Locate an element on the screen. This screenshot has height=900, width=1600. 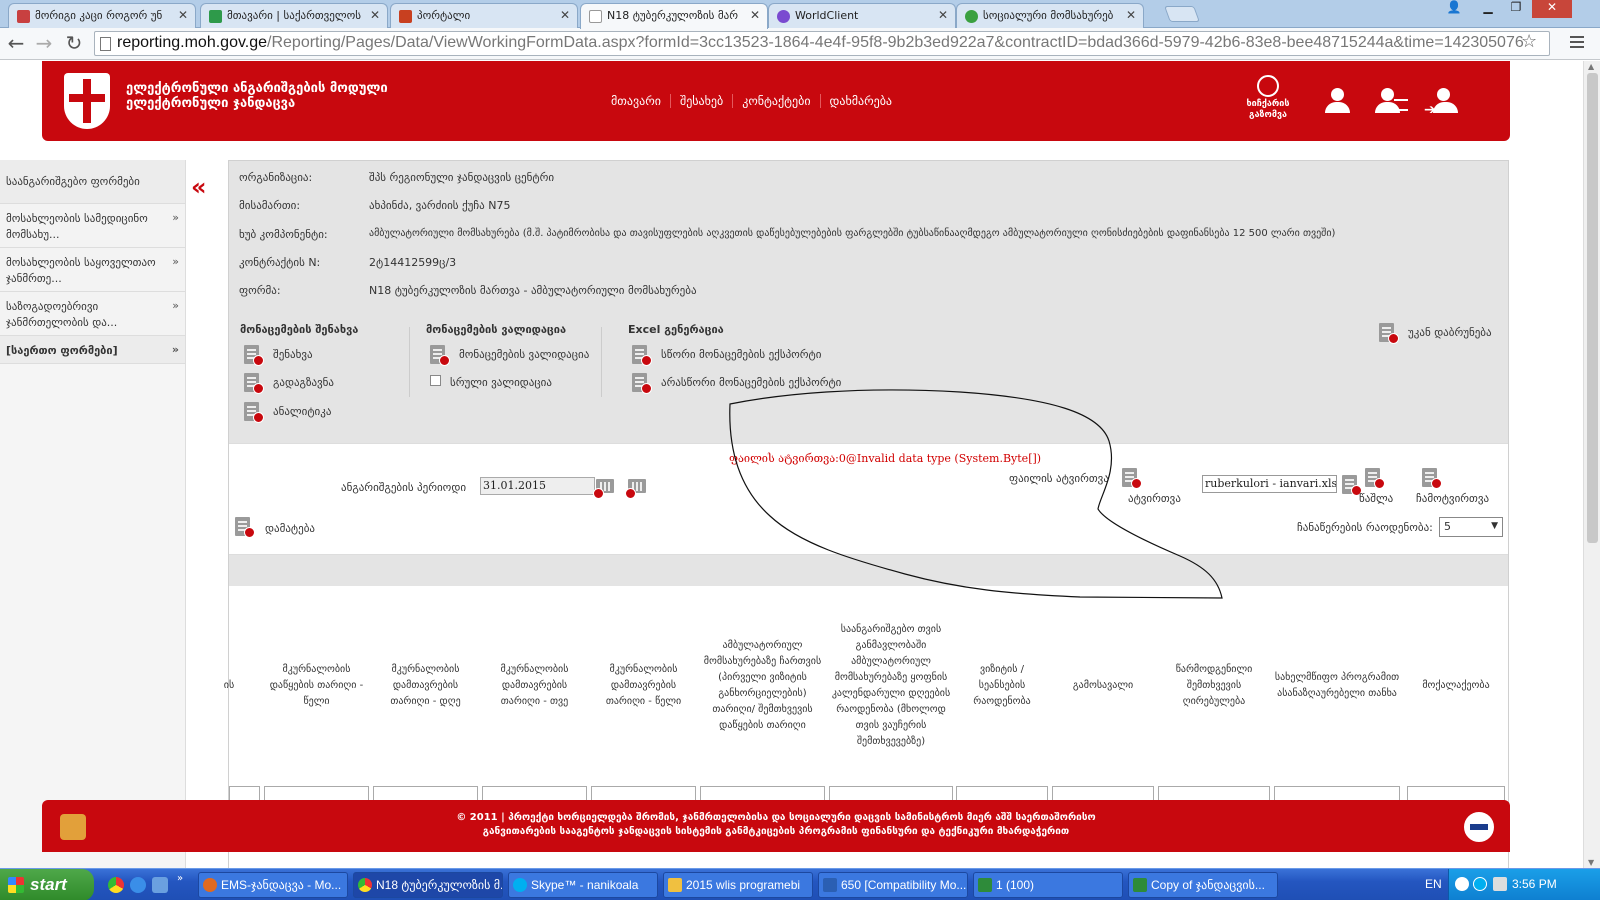
quicklaunch-expand-icon: » is located at coordinates (180, 878).